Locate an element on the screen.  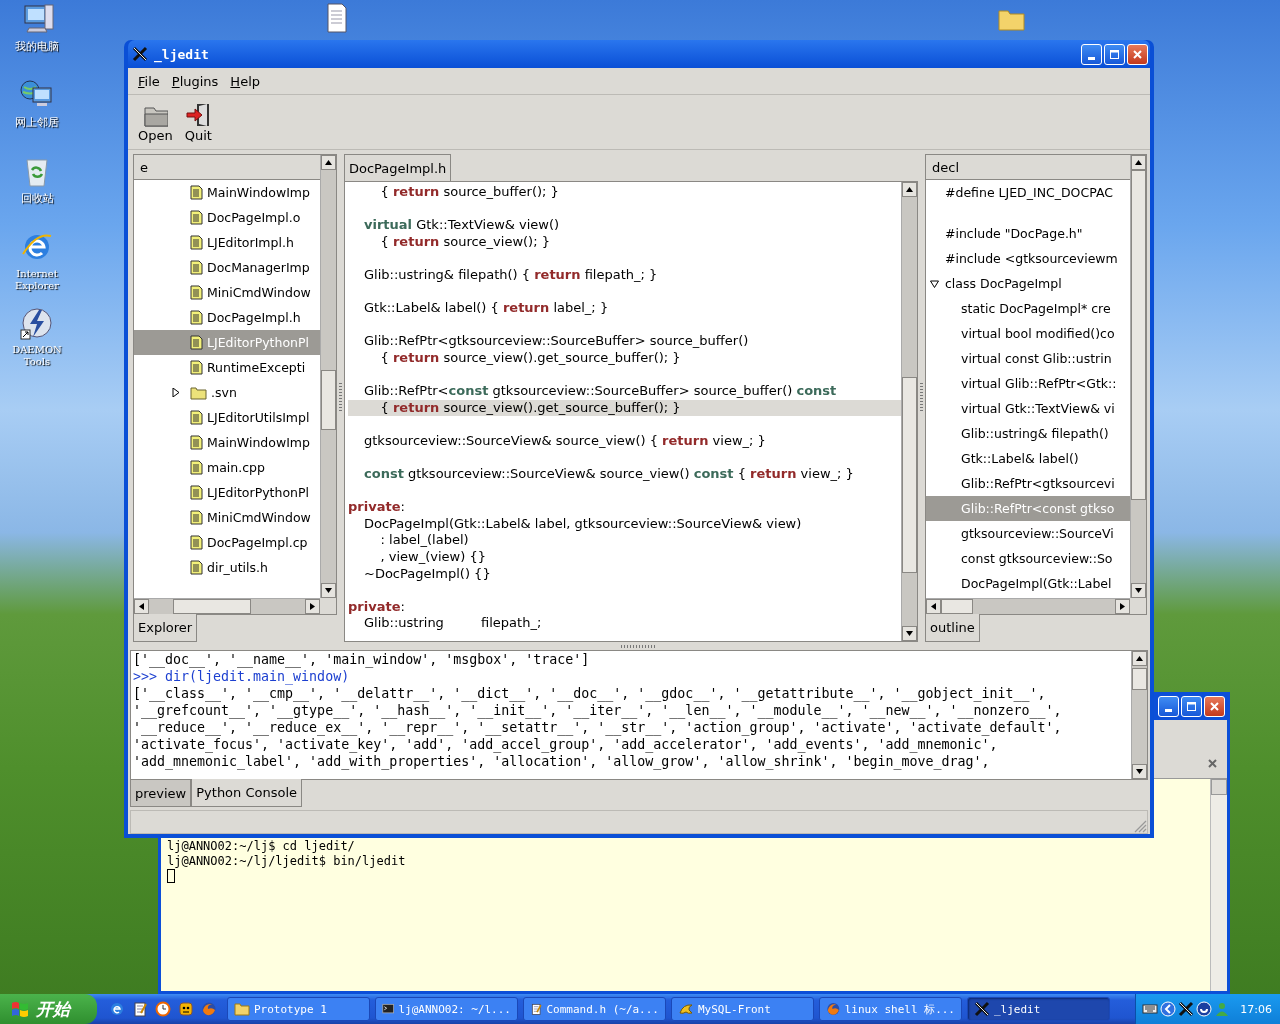
tree-item: .svn is located at coordinates (227, 392).